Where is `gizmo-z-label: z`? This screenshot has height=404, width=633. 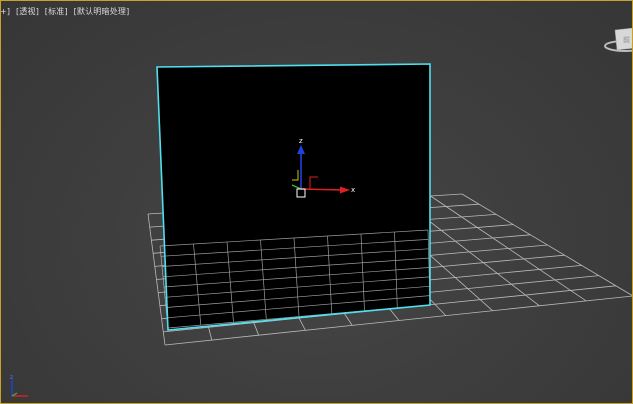 gizmo-z-label: z is located at coordinates (301, 141).